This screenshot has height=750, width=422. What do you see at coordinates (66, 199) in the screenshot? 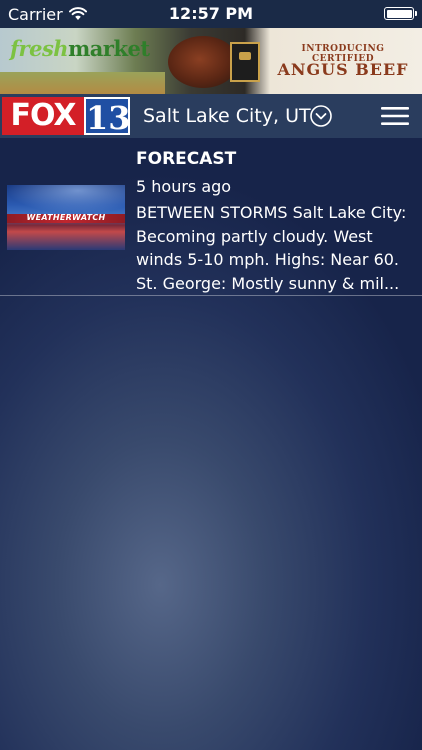
I see `thumbnail-sky` at bounding box center [66, 199].